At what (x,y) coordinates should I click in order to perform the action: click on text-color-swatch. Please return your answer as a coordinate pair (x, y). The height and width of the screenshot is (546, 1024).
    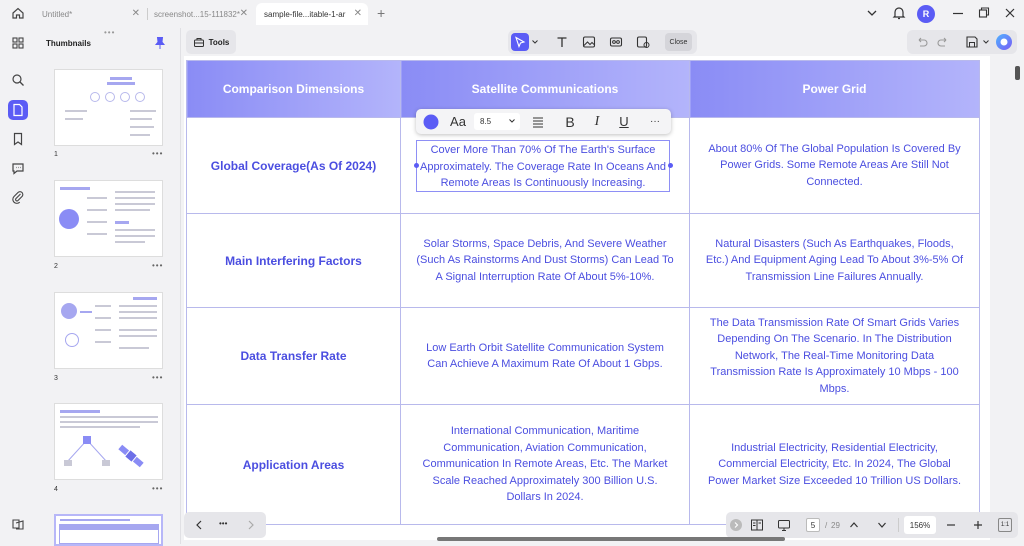
    Looking at the image, I should click on (431, 121).